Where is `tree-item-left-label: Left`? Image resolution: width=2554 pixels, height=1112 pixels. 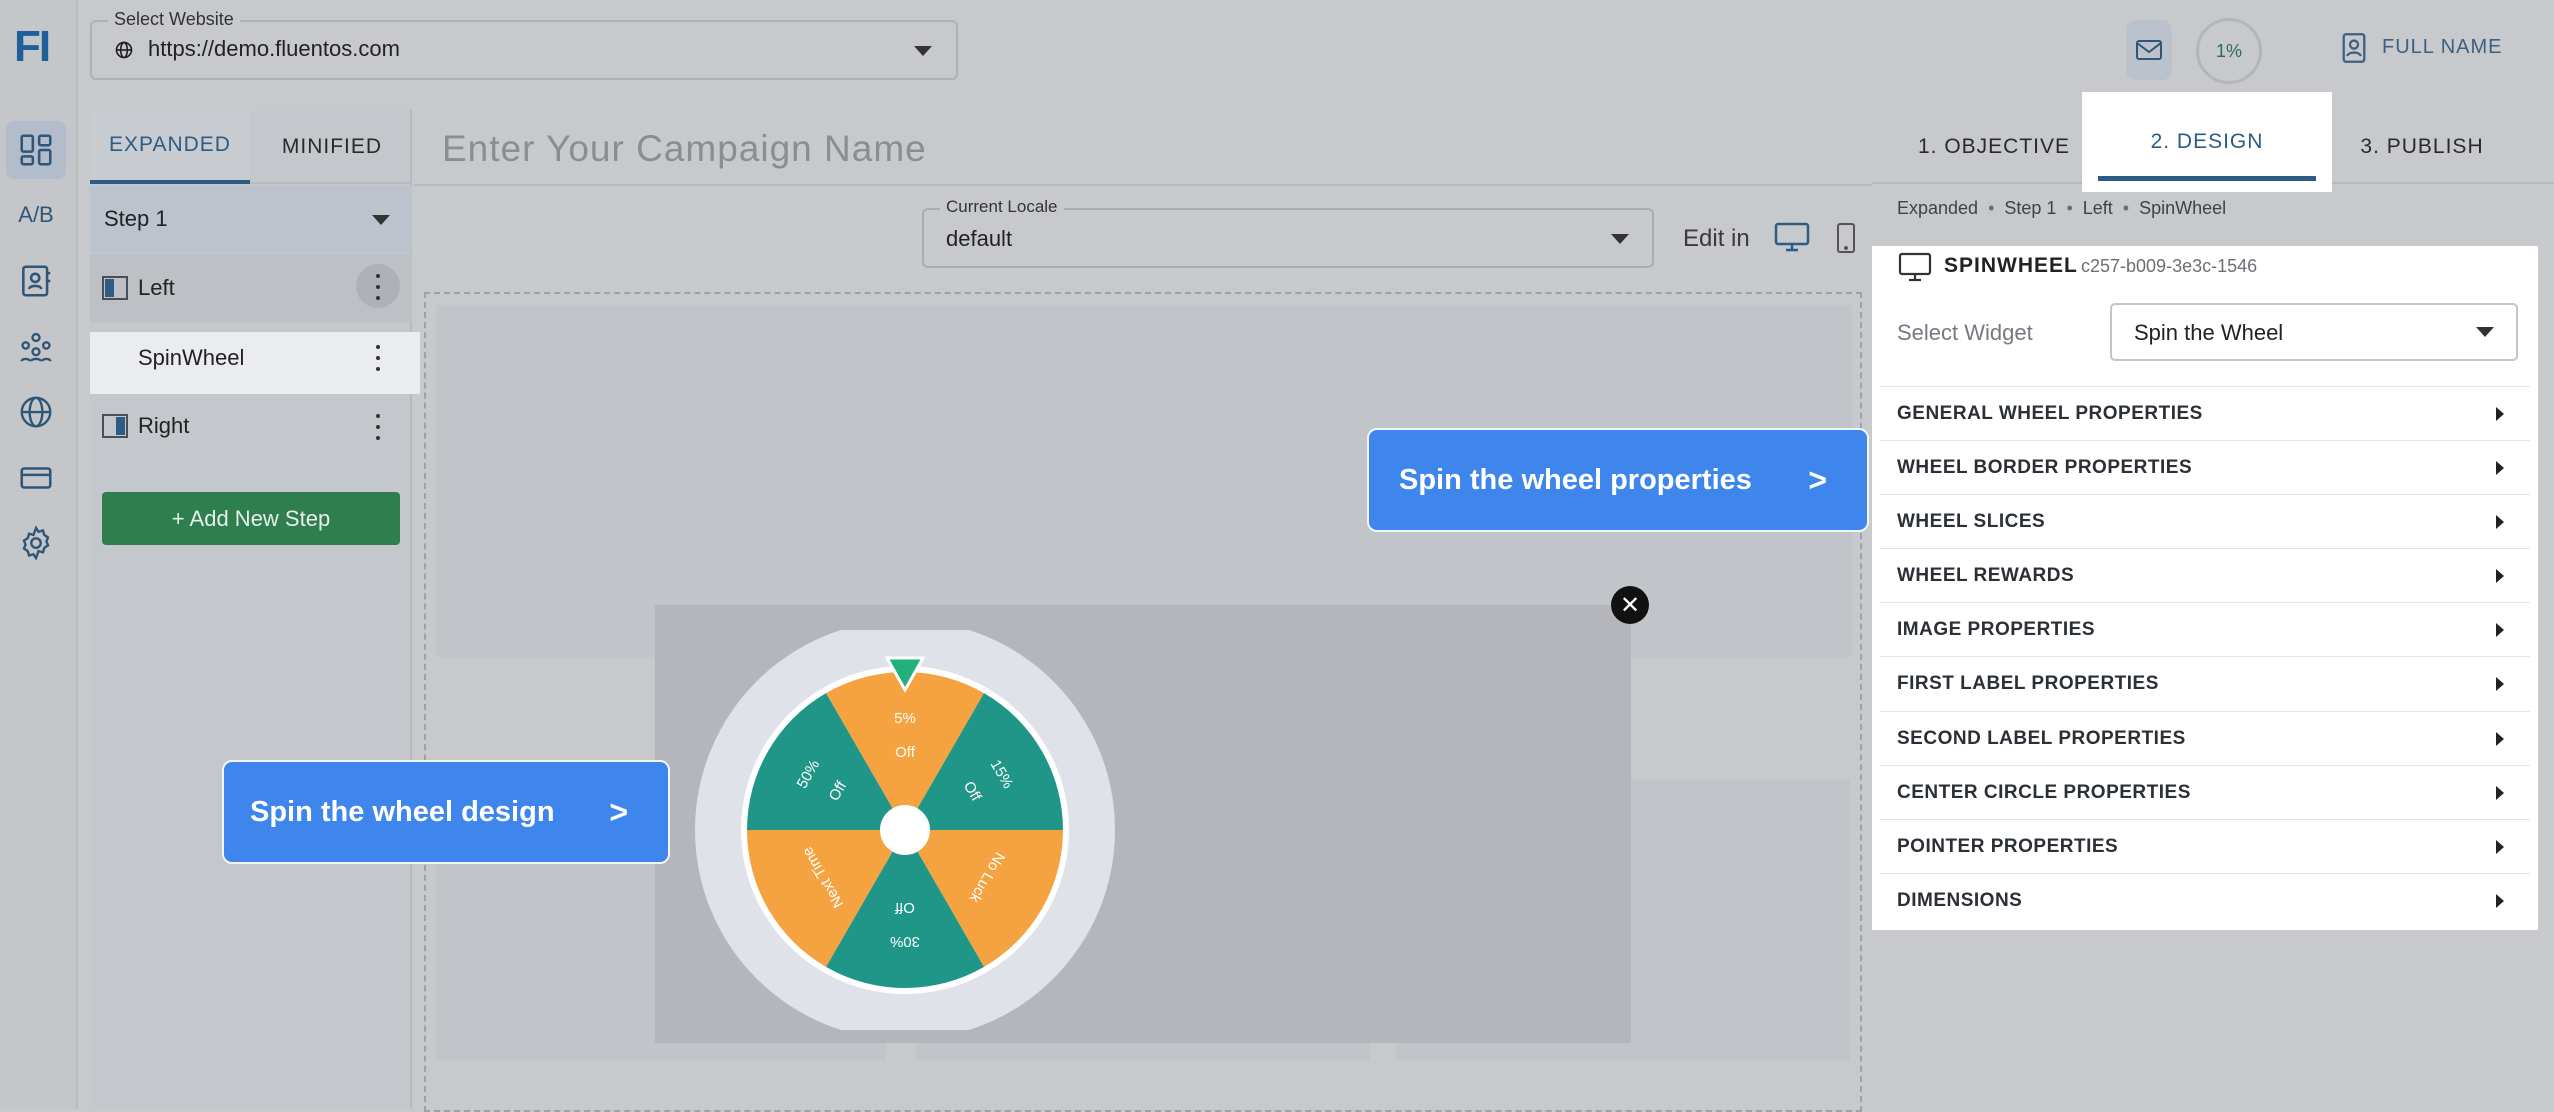
tree-item-left-label: Left is located at coordinates (156, 287).